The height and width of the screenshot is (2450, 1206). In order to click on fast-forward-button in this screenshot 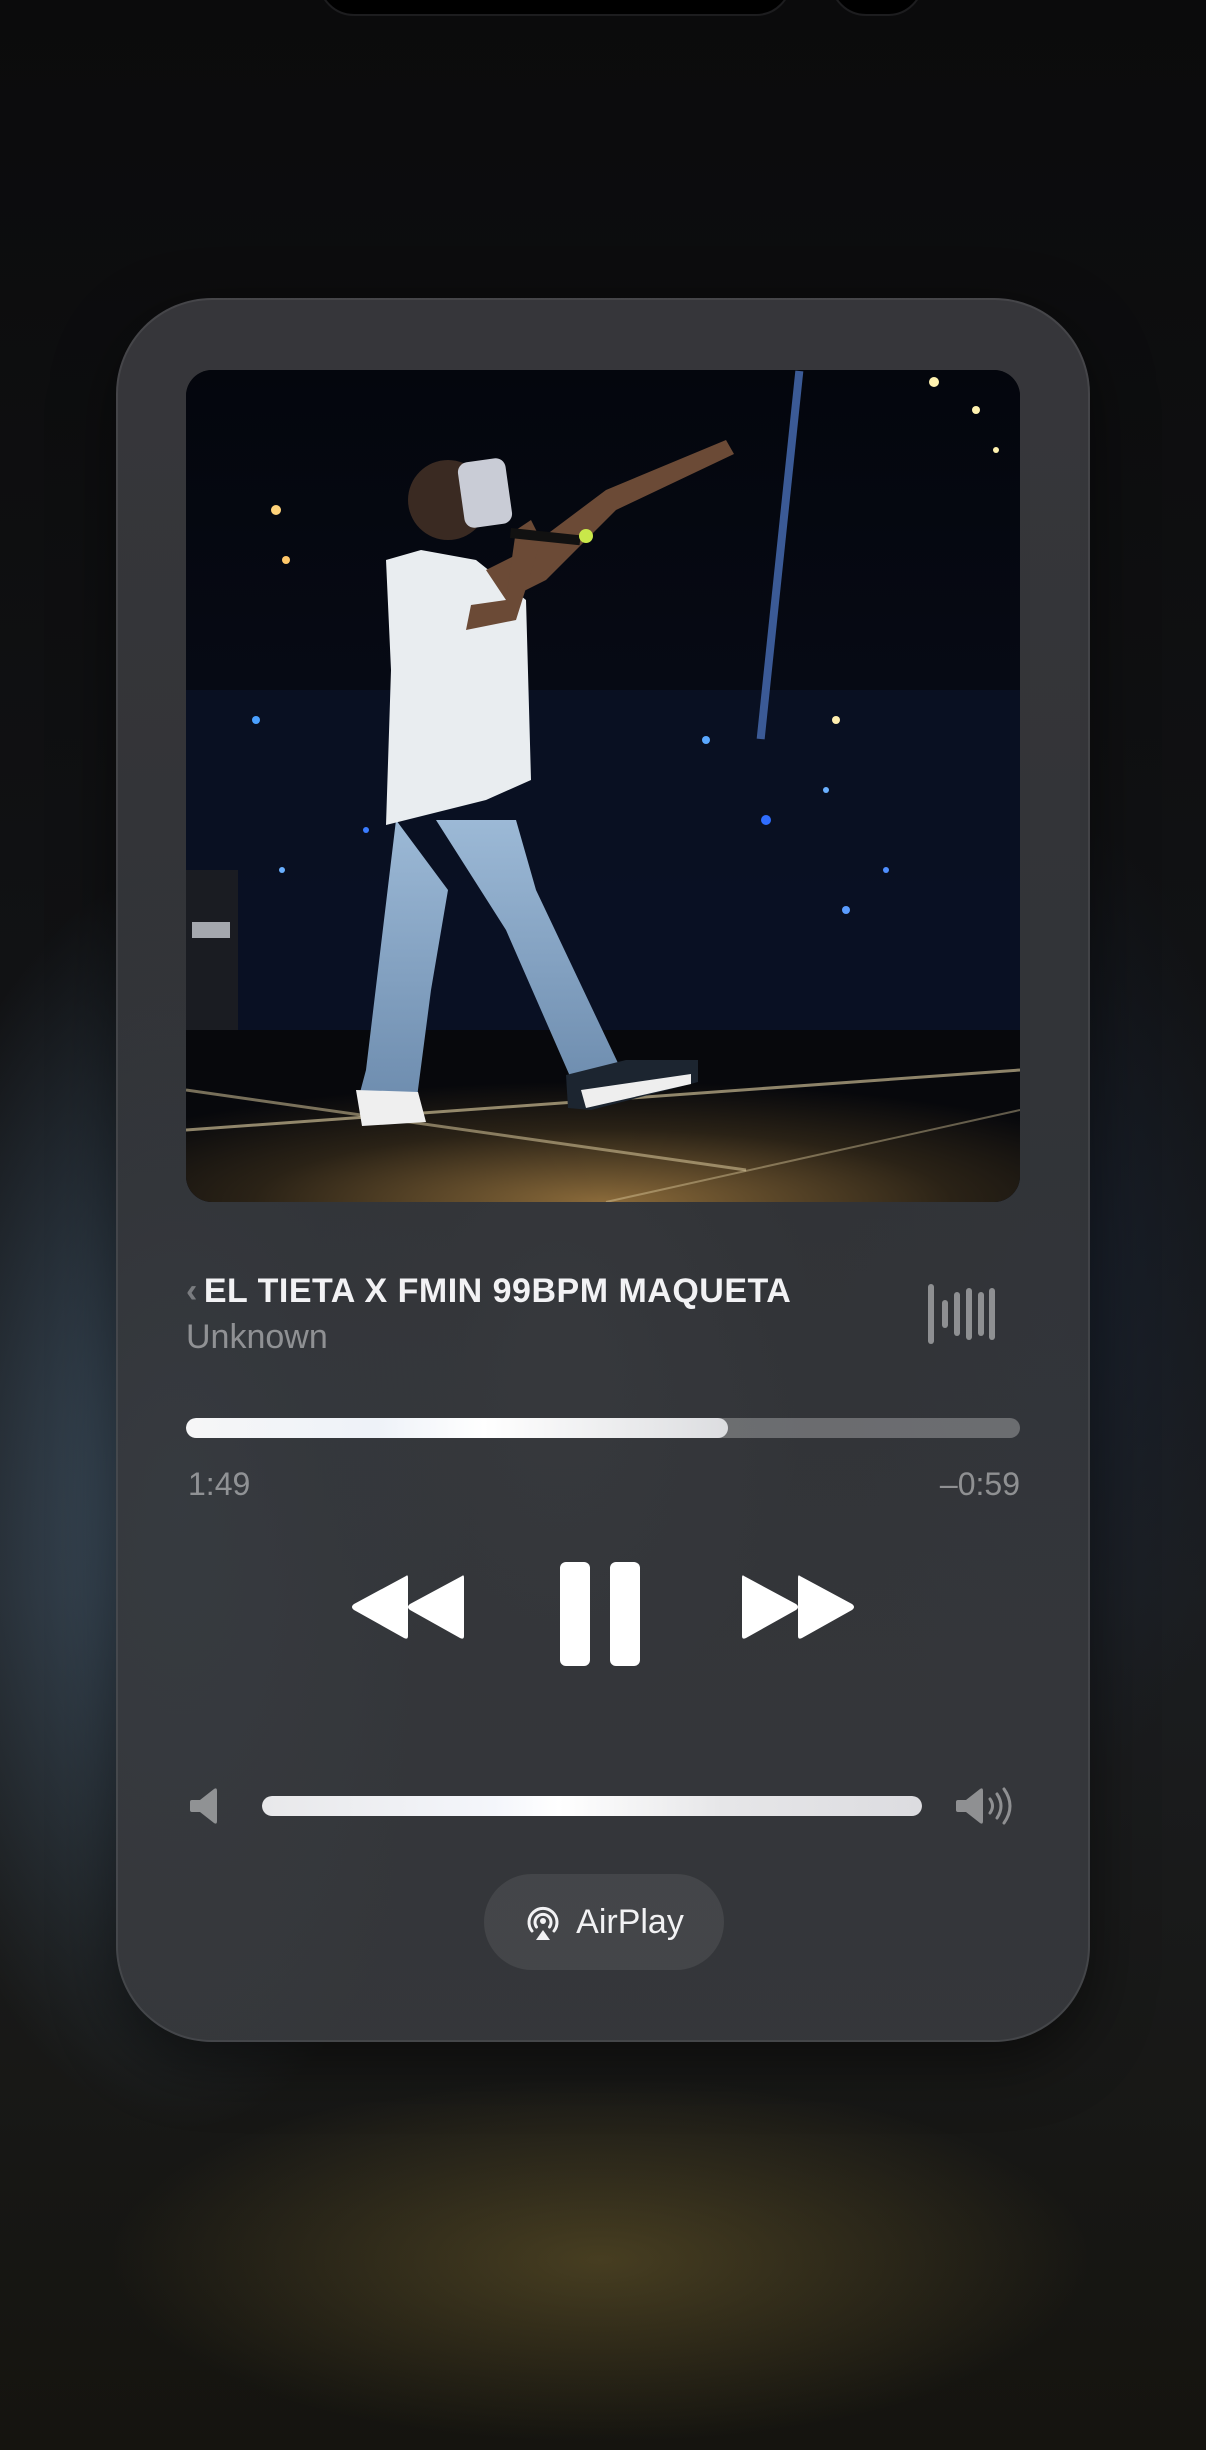, I will do `click(800, 1607)`.